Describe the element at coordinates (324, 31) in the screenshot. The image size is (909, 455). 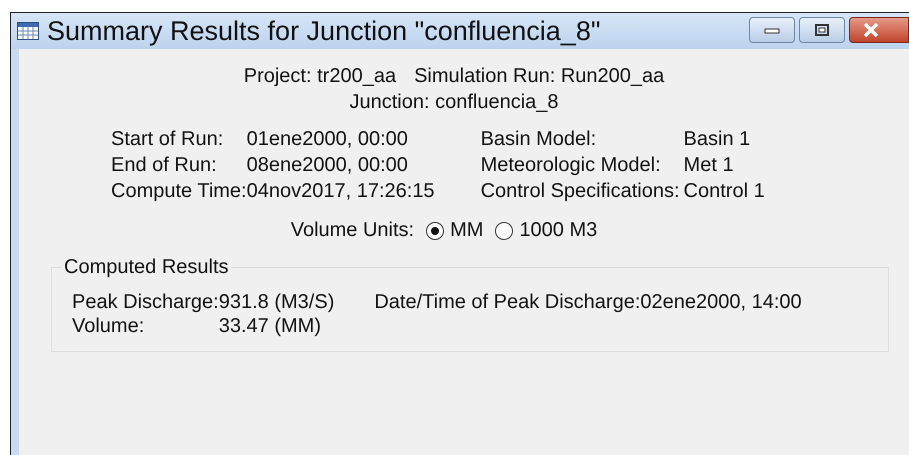
I see `window-title: Summary Results for Junction "confluencia_8"` at that location.